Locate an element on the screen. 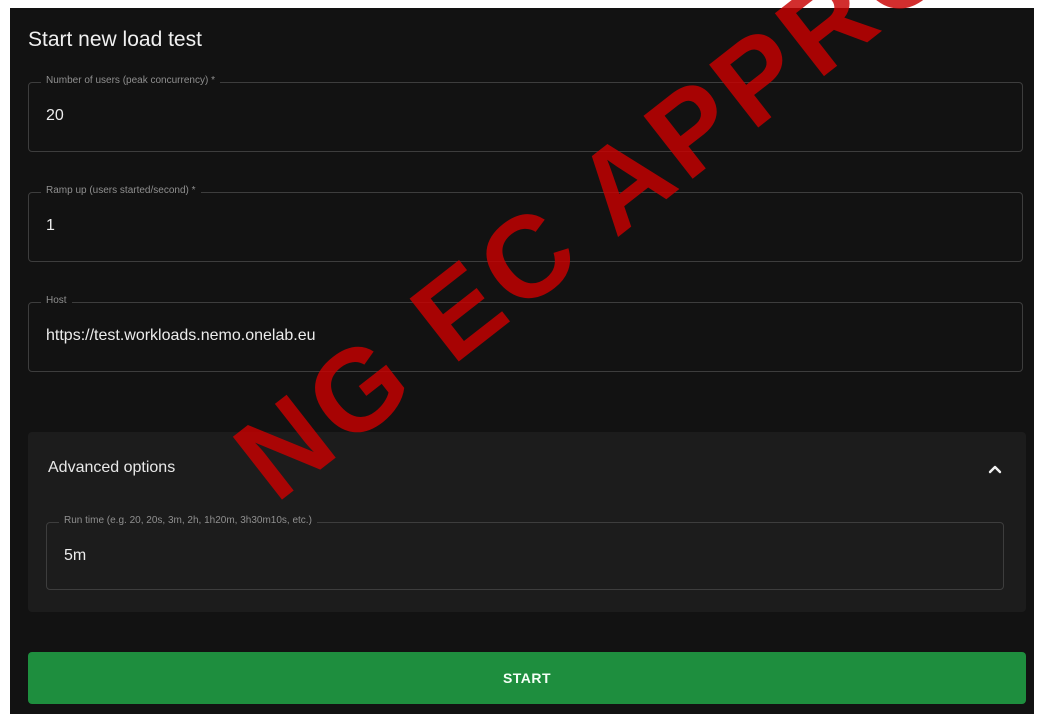 This screenshot has width=1039, height=718. ramp-up-field: Ramp up (users started/second) * 1 is located at coordinates (525, 223).